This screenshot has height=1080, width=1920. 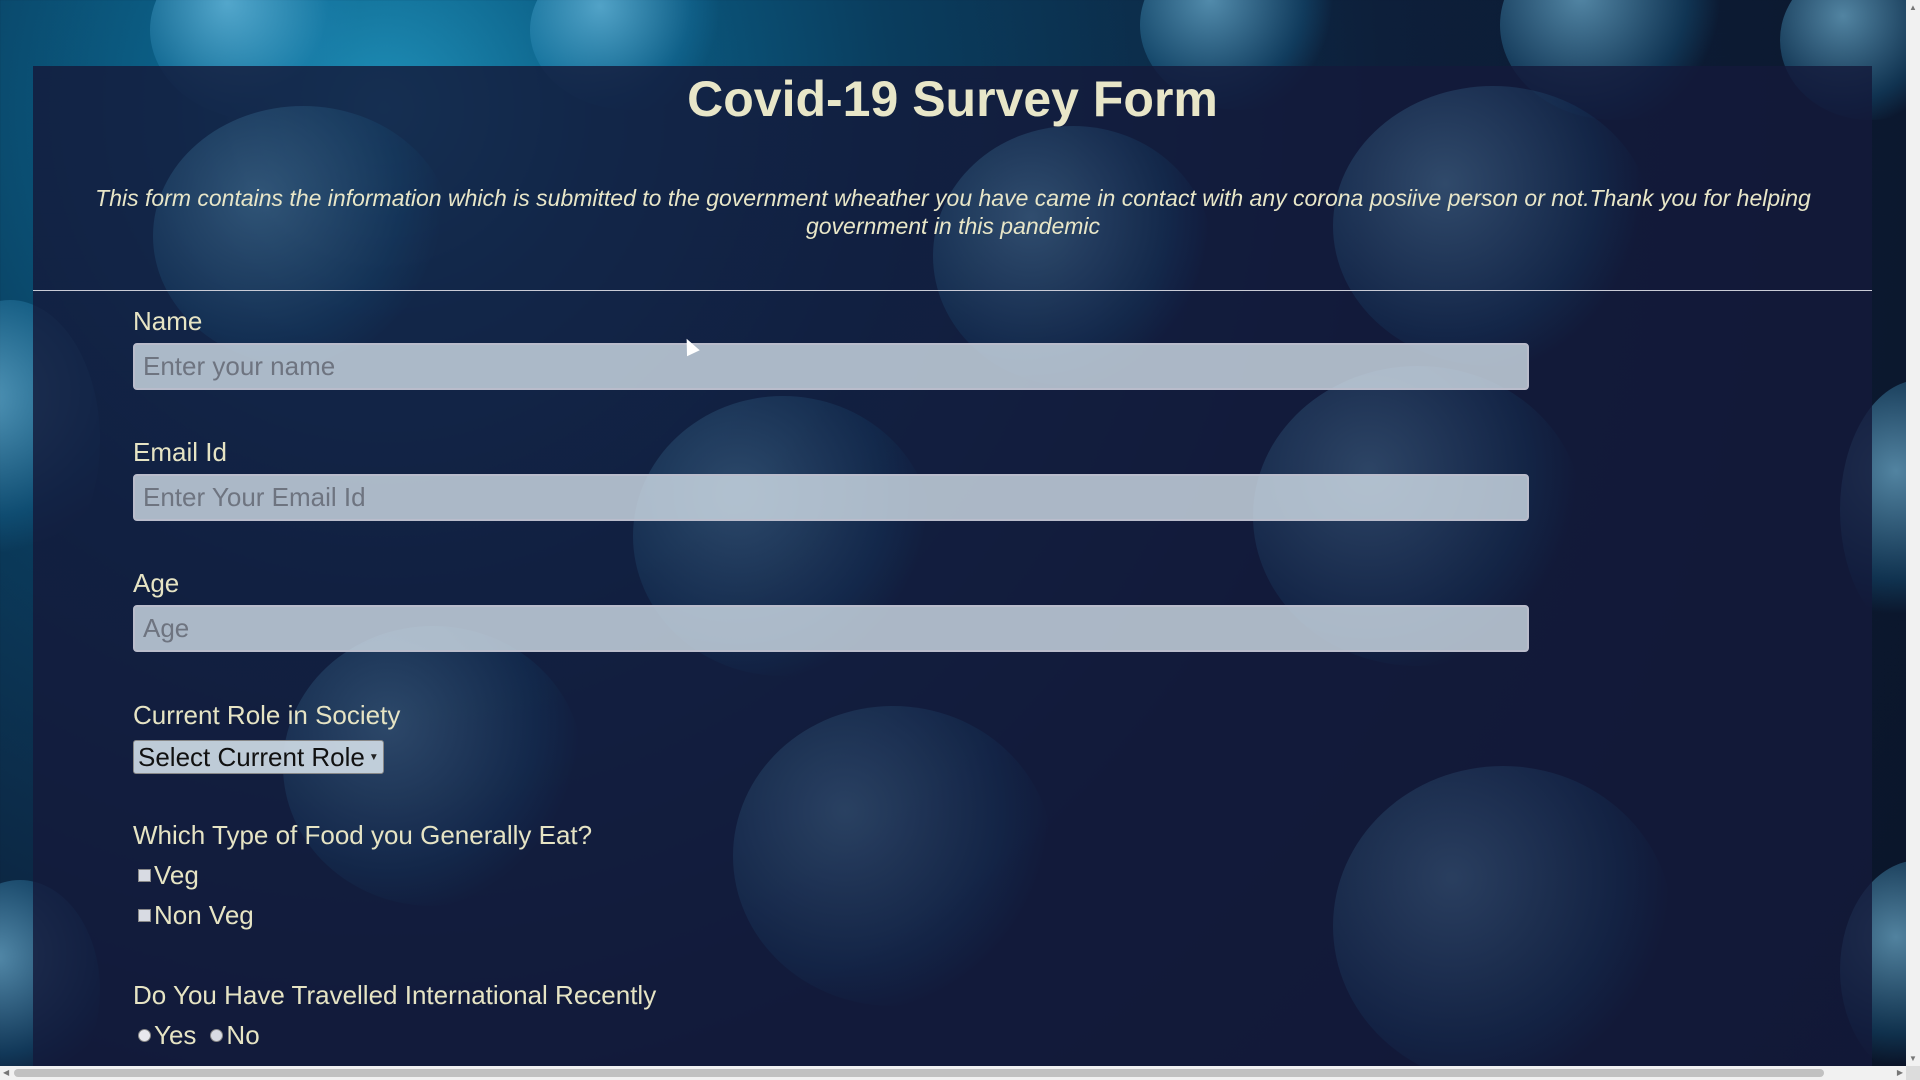 I want to click on non-veg-checkbox, so click(x=144, y=915).